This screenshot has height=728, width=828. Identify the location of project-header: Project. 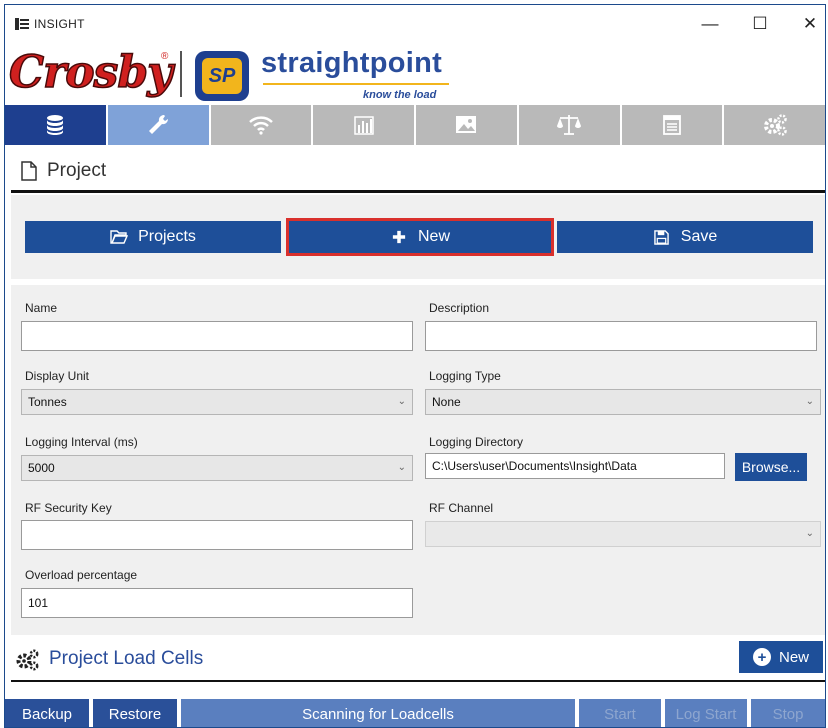
(415, 171).